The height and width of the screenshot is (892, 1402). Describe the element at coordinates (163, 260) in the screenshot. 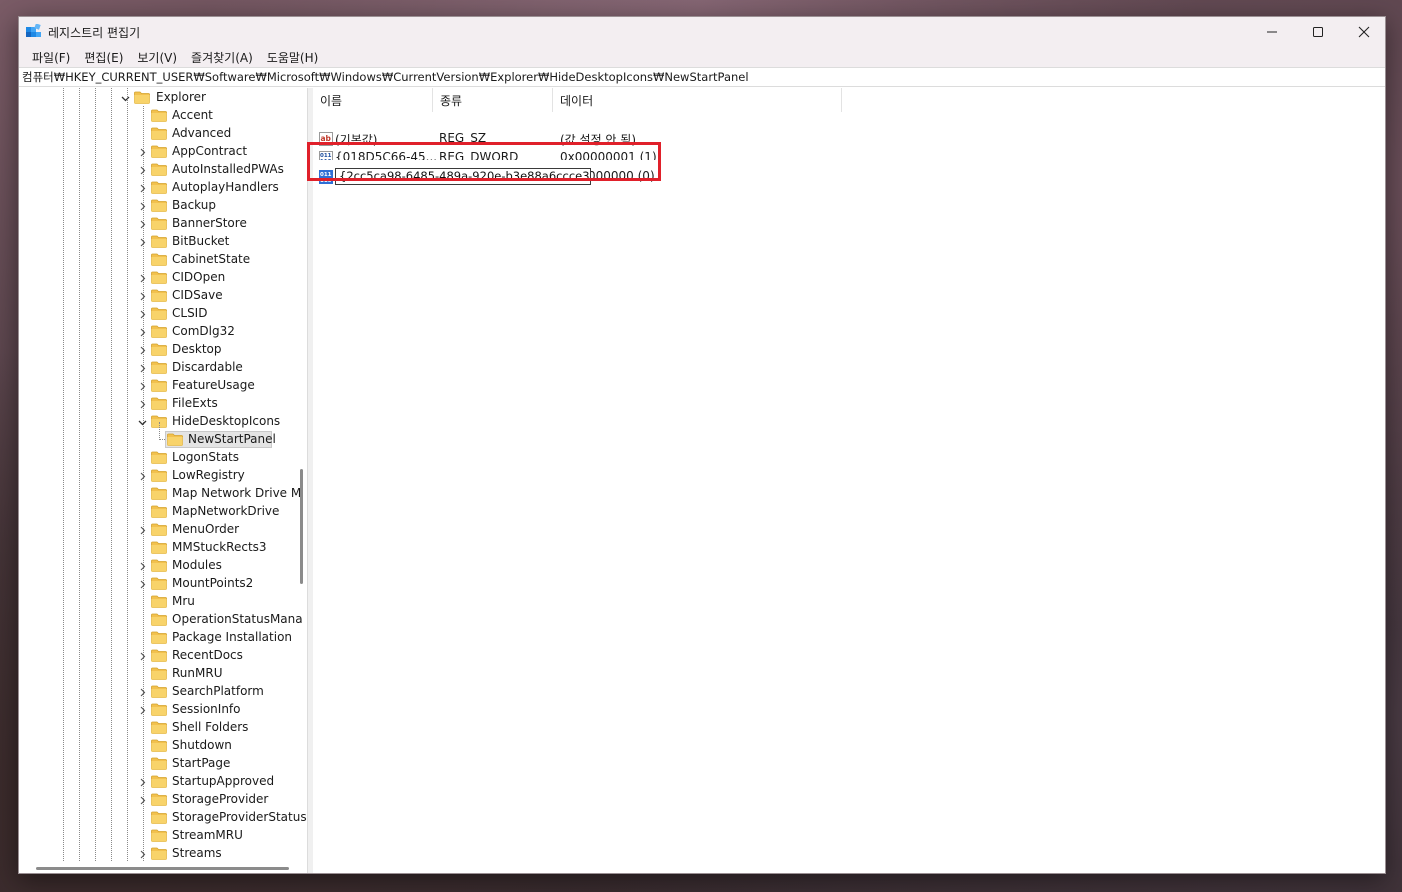

I see `tree-item-cabinetstate: CabinetState` at that location.